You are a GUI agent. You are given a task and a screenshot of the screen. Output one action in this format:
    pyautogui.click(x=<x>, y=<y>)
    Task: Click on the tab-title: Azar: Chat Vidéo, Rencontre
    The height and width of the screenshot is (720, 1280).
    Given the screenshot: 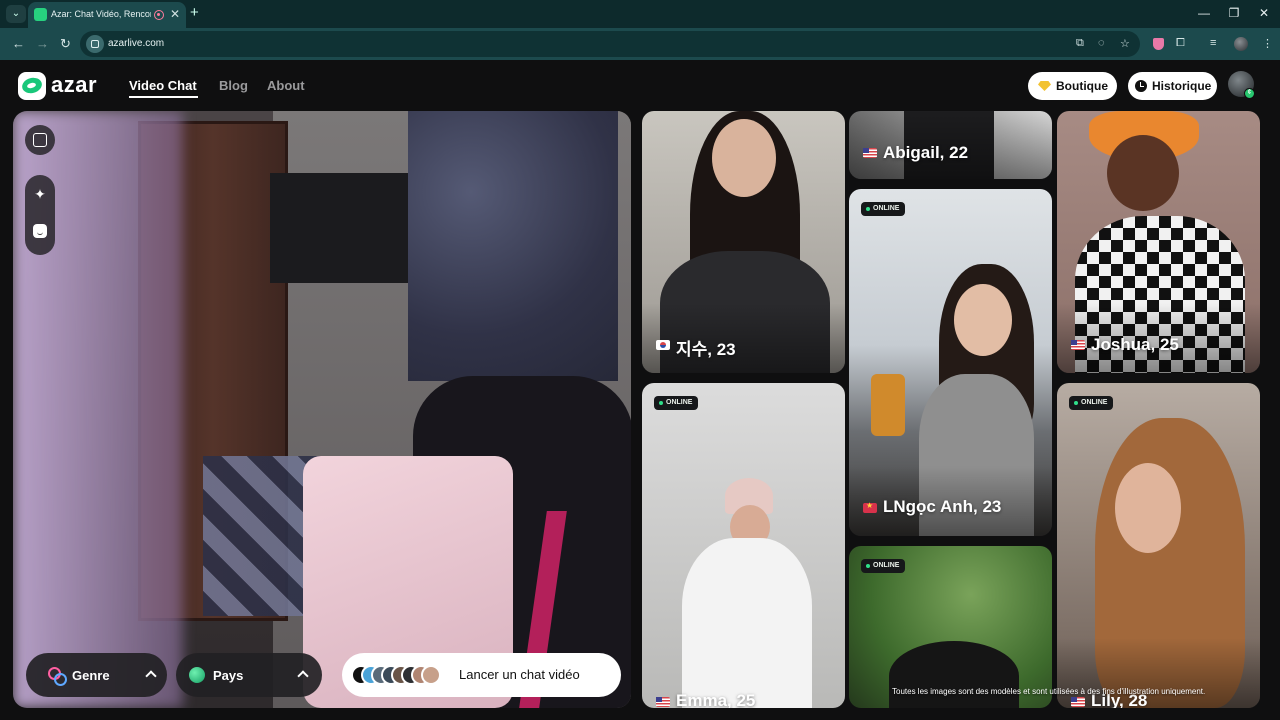 What is the action you would take?
    pyautogui.click(x=101, y=14)
    